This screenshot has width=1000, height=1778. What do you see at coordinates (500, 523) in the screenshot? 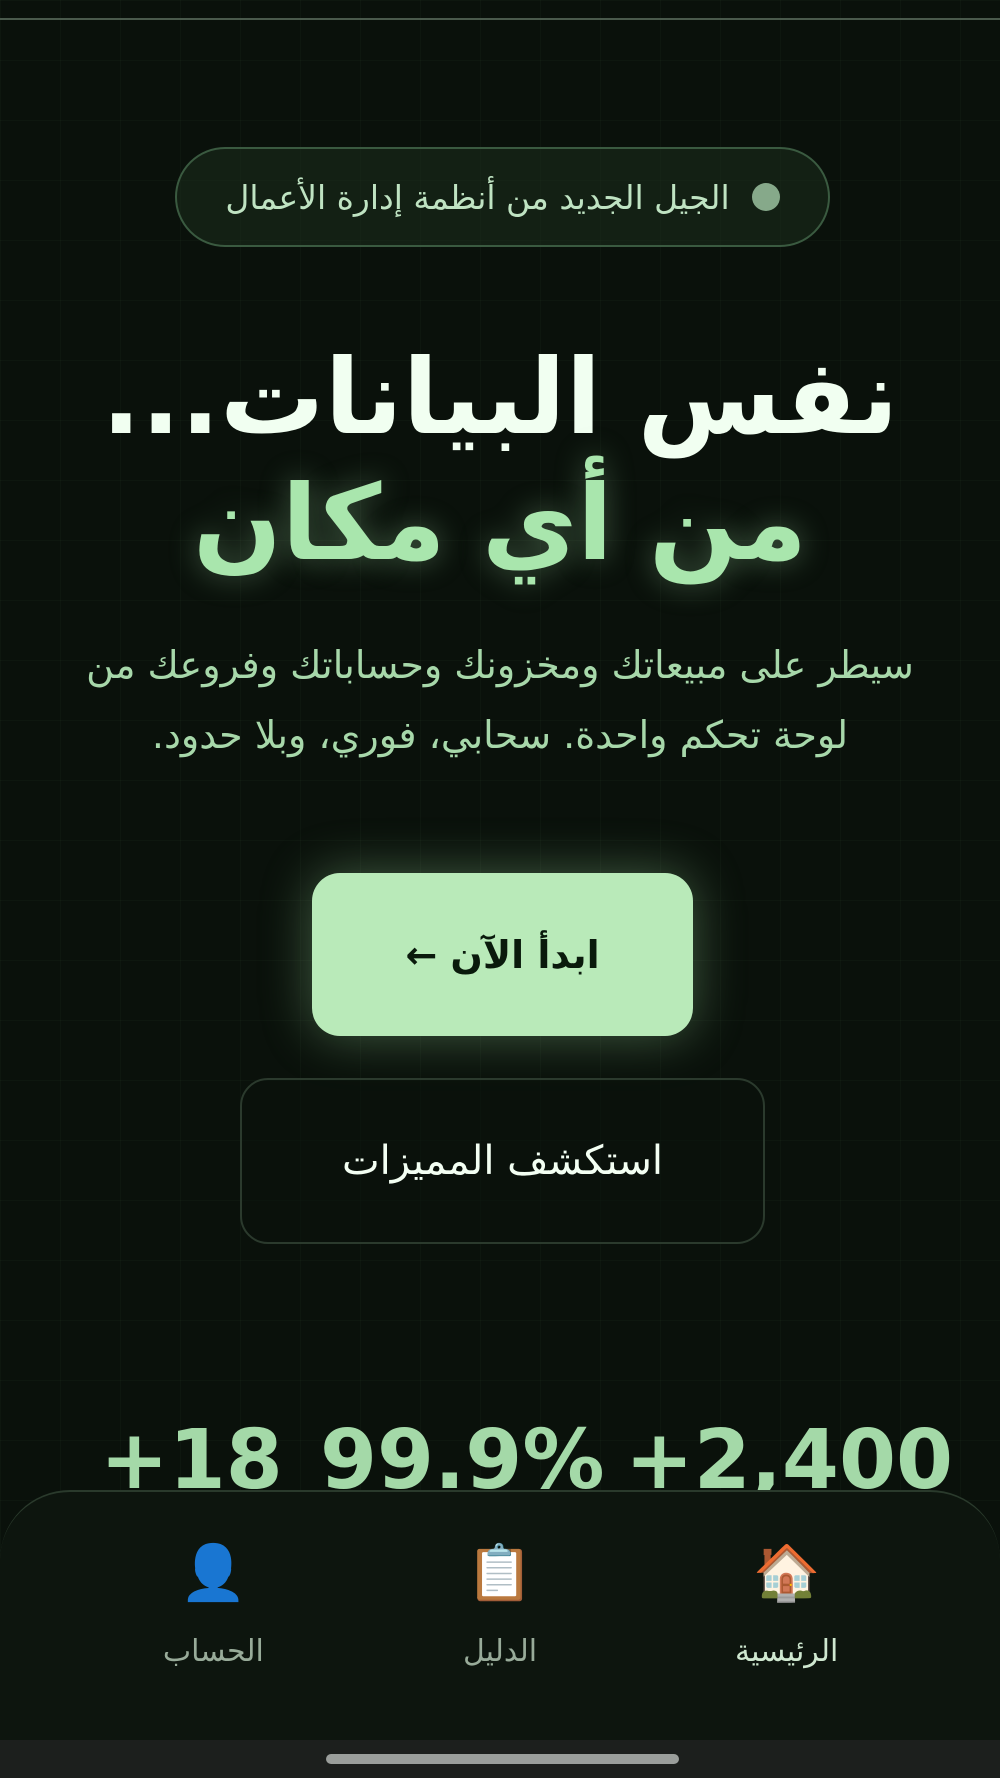
I see `hero-title-line2: من أي مكان` at bounding box center [500, 523].